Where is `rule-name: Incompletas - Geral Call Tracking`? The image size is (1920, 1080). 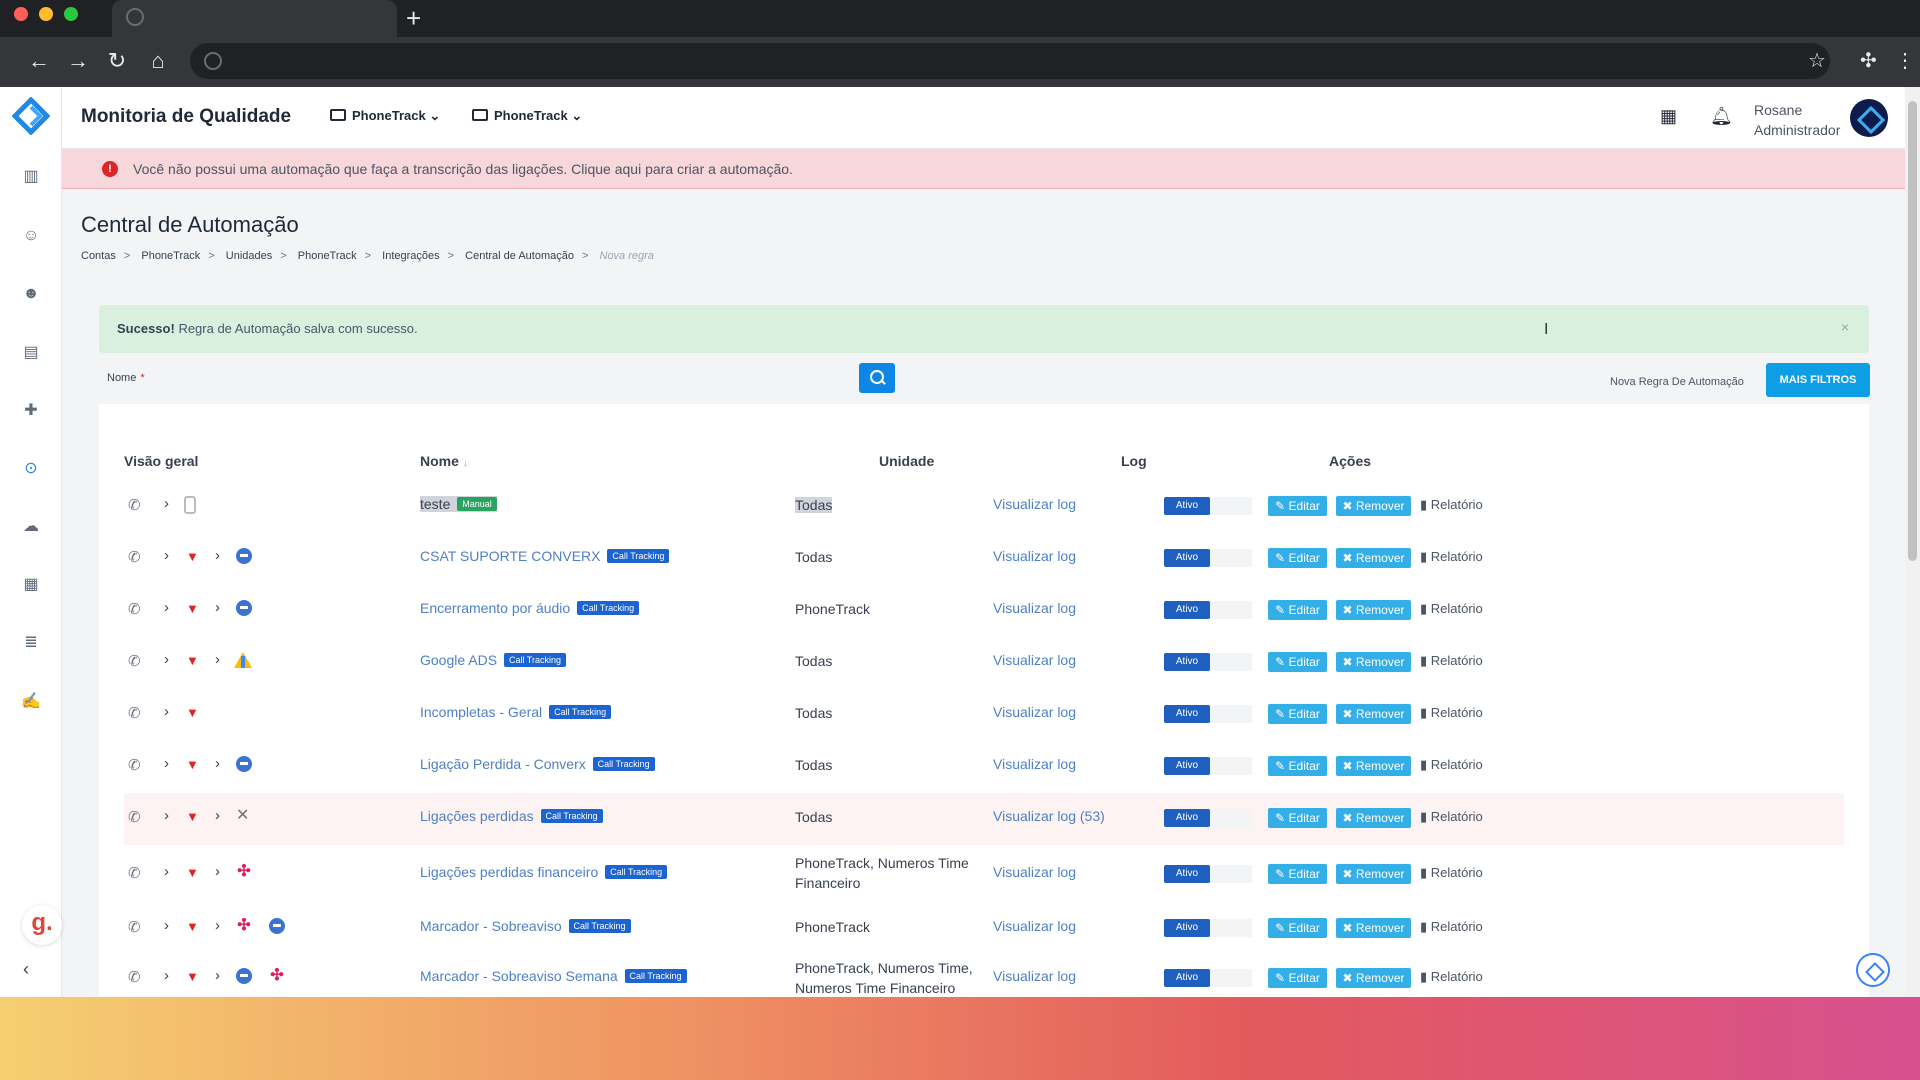 rule-name: Incompletas - Geral Call Tracking is located at coordinates (516, 712).